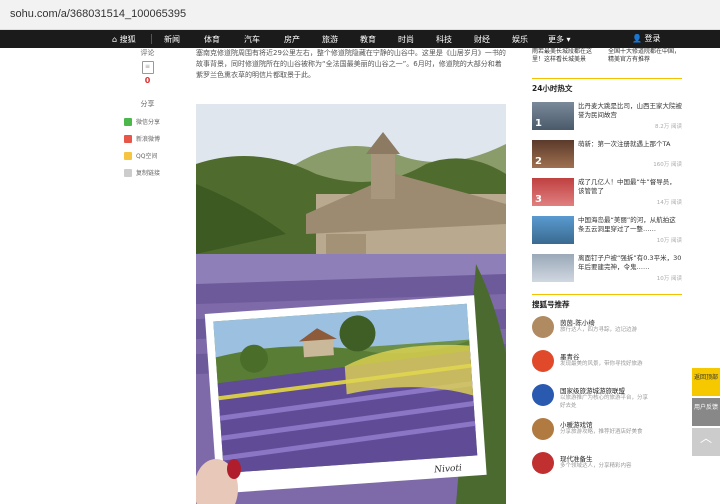 The width and height of the screenshot is (720, 504). Describe the element at coordinates (567, 56) in the screenshot. I see `top-recommend-caption-1: 雨若最美长城段都在这里！这样看长城美景` at that location.